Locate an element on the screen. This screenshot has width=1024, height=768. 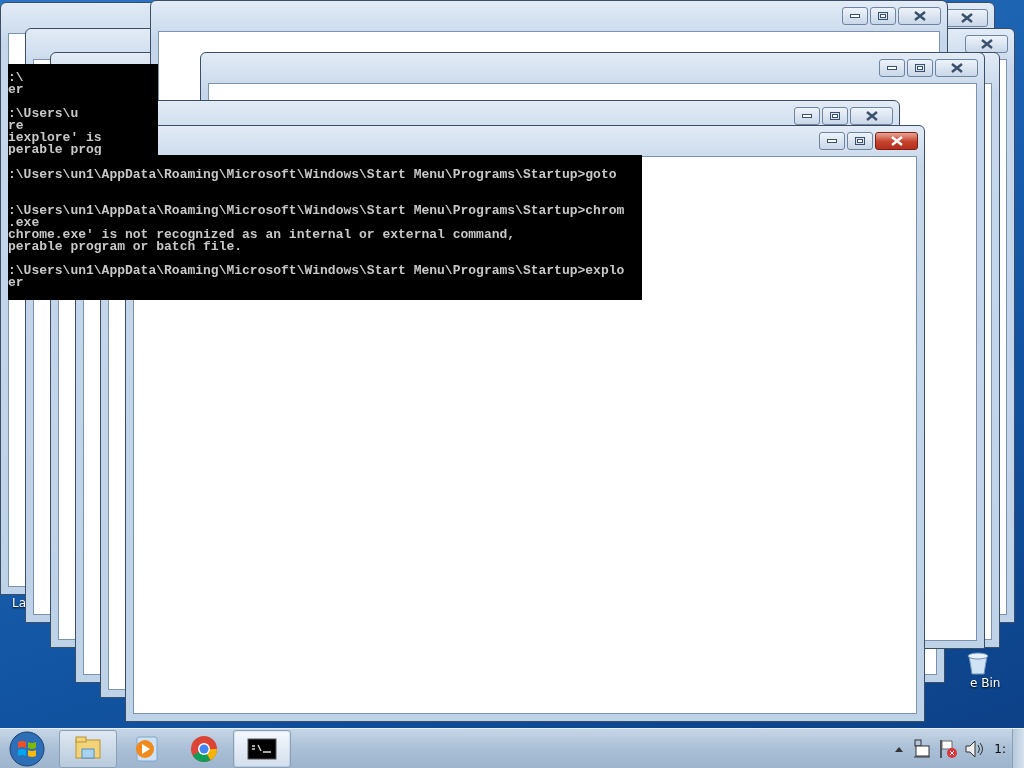
console-line: chrome.exe' is not recognized as an internal or external command, is located at coordinates (262, 235).